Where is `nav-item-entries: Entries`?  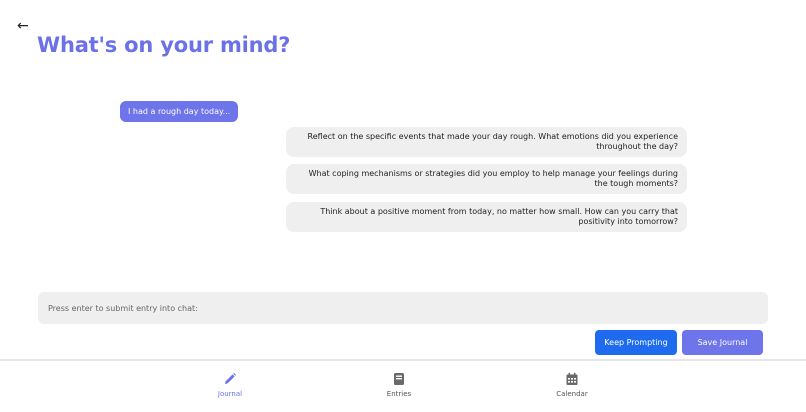
nav-item-entries: Entries is located at coordinates (399, 385).